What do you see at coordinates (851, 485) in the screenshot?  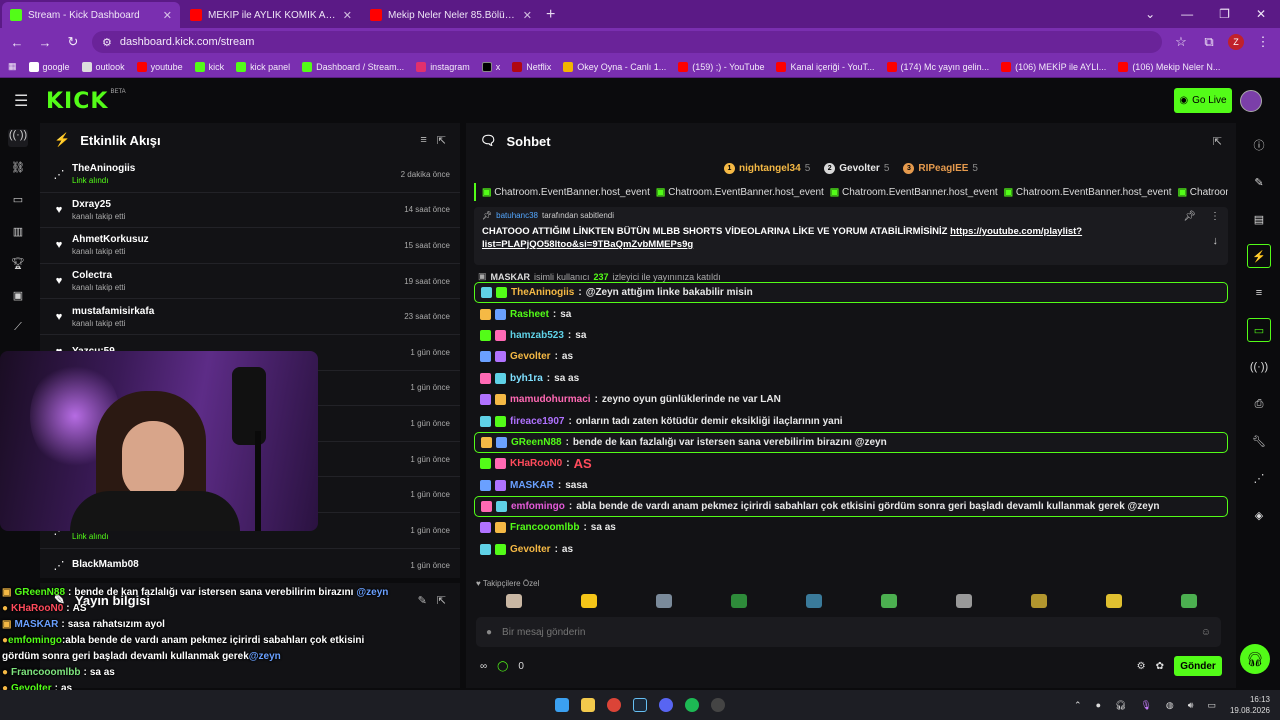 I see `chat-message: MASKAR: sasa` at bounding box center [851, 485].